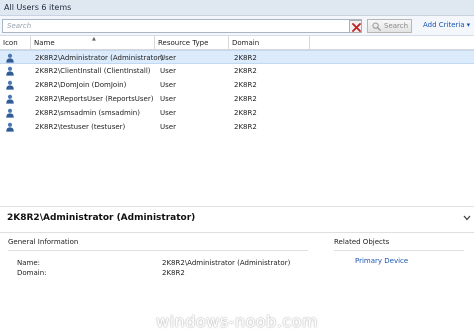 The width and height of the screenshot is (474, 332). Describe the element at coordinates (192, 43) in the screenshot. I see `column-header-resource-type: Resource Type` at that location.